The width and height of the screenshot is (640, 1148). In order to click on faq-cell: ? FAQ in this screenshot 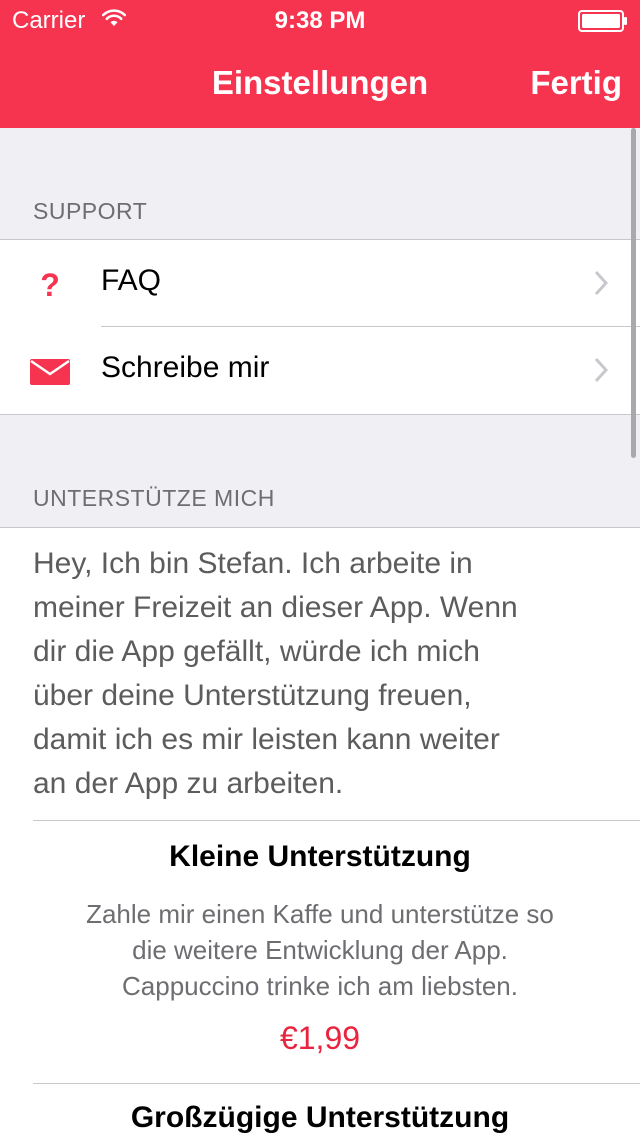, I will do `click(320, 283)`.